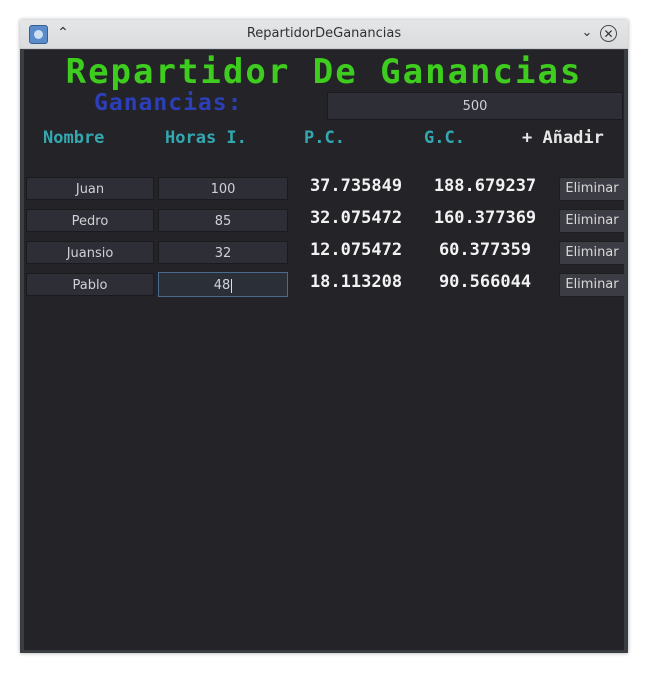  Describe the element at coordinates (232, 285) in the screenshot. I see `text-caret` at that location.